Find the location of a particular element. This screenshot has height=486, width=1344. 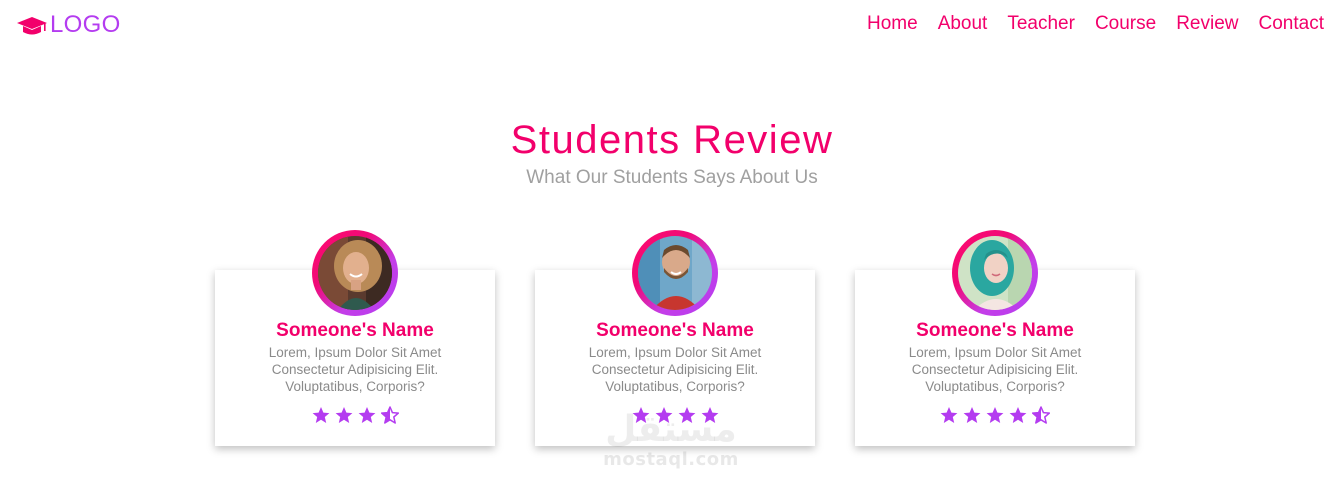

nav-contact: Contact is located at coordinates (1291, 24).